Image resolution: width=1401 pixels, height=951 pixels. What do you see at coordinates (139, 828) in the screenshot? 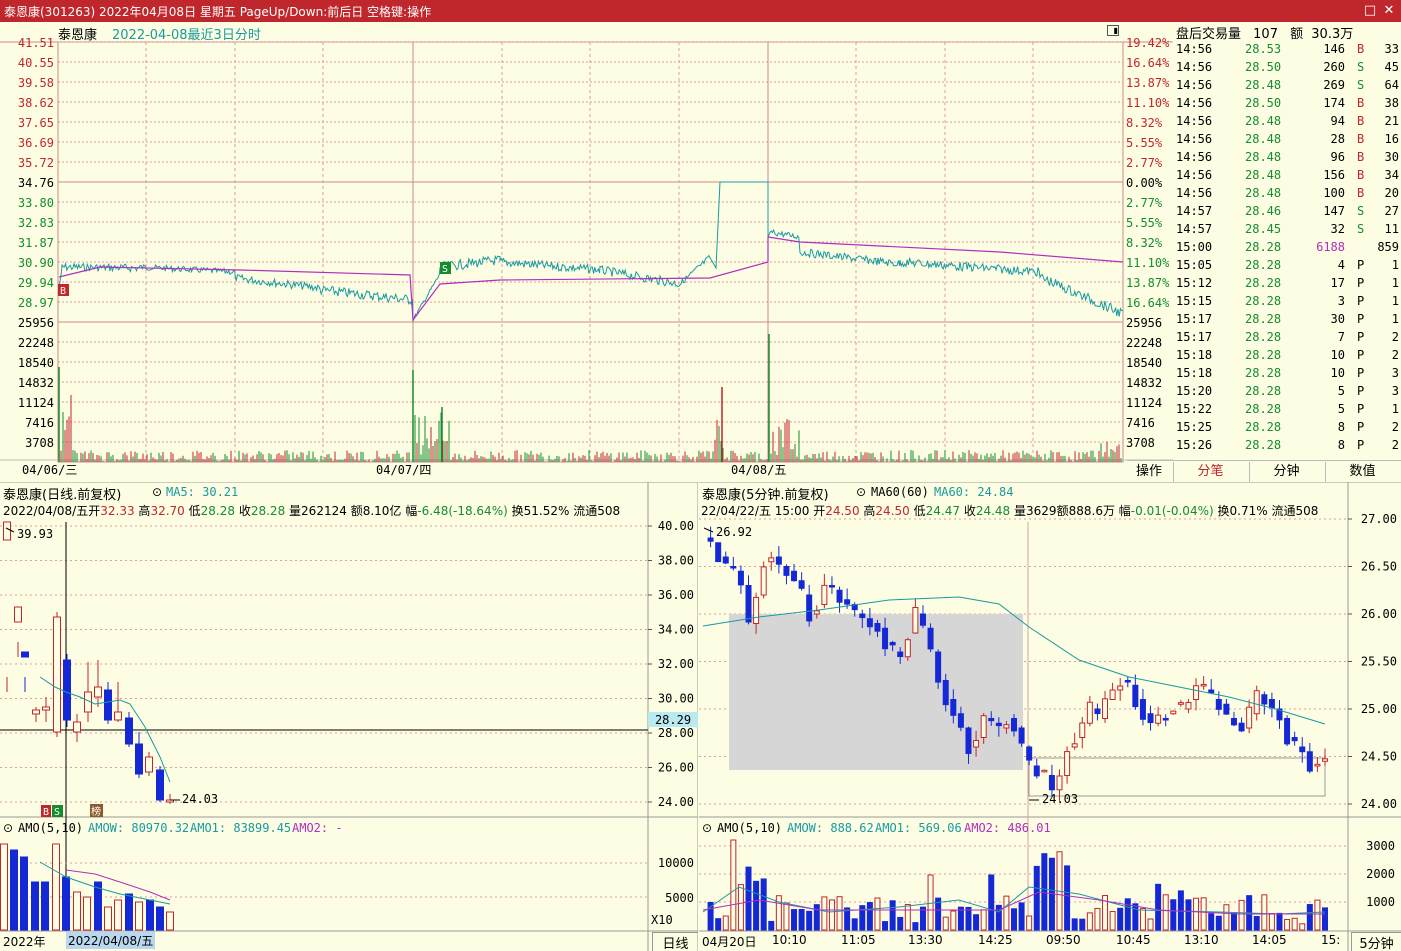
I see `daily-amow: AMOW: 80970.32` at bounding box center [139, 828].